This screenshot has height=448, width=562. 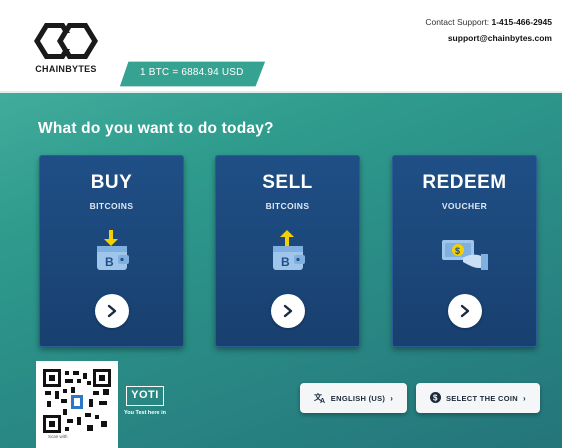 I want to click on buy-go-button, so click(x=111, y=311).